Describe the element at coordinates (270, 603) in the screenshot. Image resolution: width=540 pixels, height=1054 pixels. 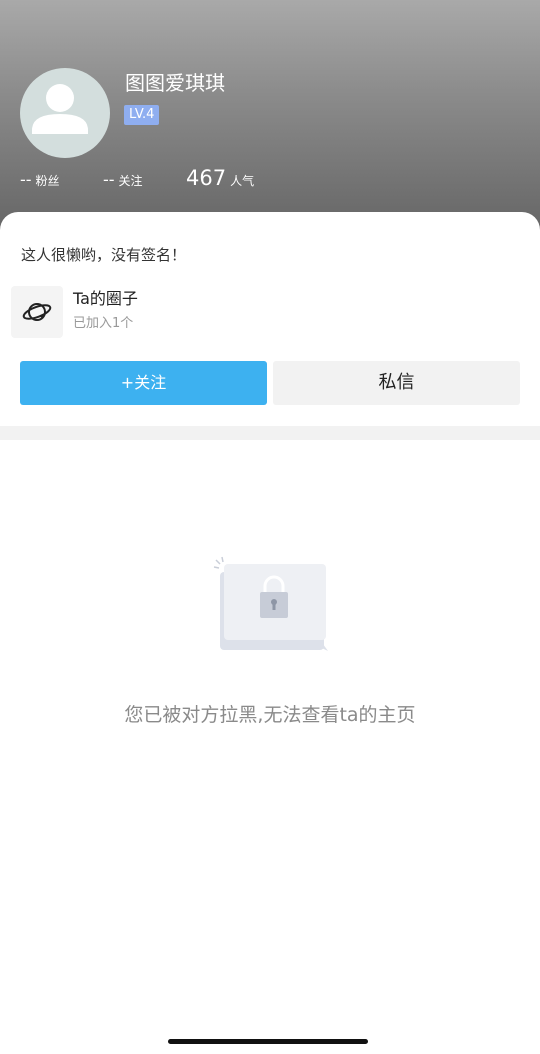
I see `lock-icon` at that location.